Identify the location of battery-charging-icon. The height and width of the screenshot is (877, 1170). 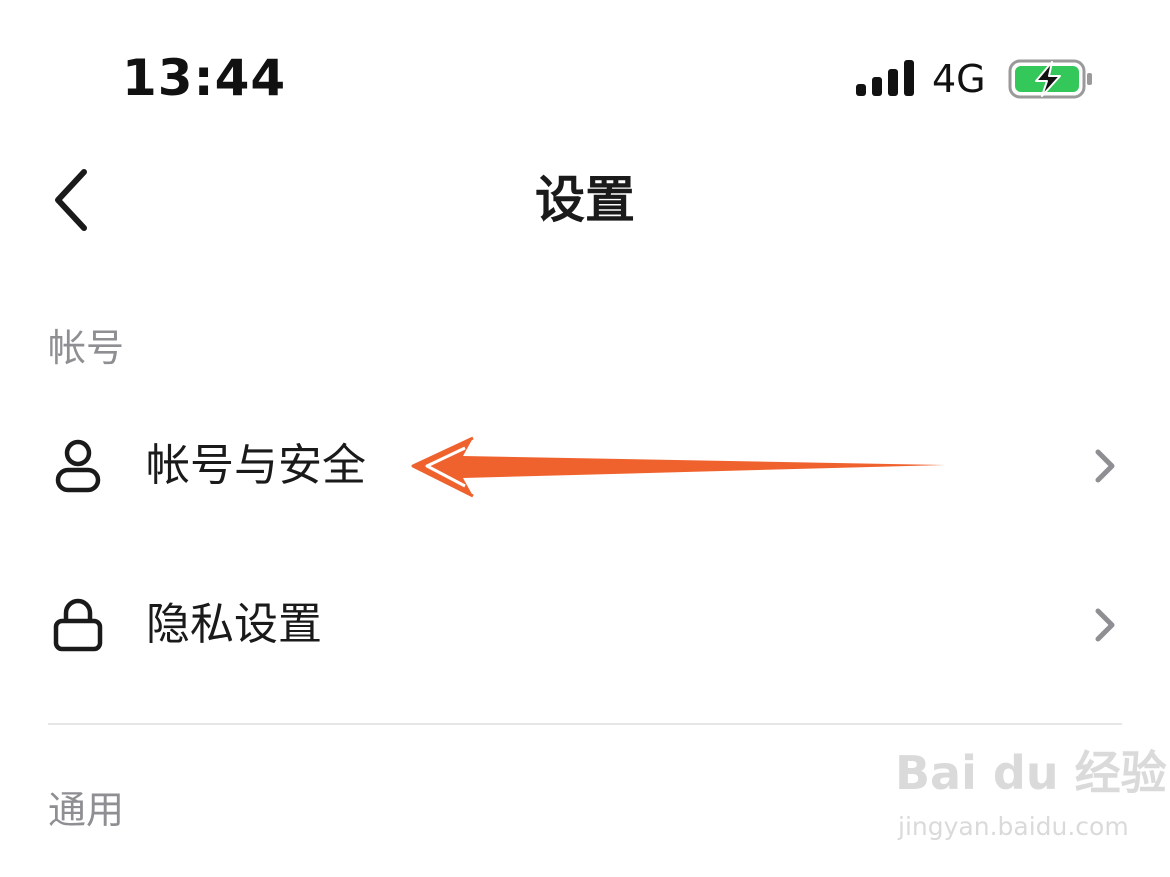
(1050, 79).